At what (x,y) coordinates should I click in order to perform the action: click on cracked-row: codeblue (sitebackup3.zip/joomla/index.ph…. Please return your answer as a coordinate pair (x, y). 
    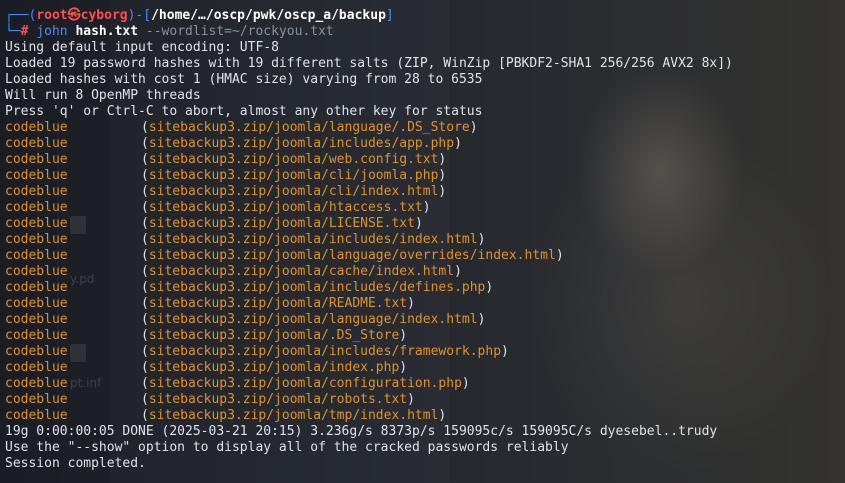
    Looking at the image, I should click on (206, 367).